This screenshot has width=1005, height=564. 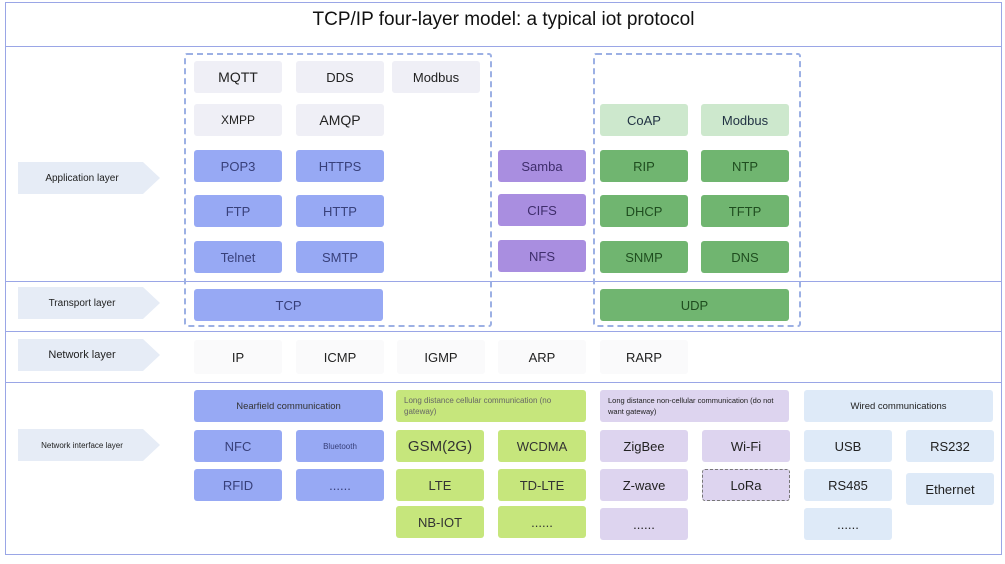 I want to click on protocol-box: CoAP, so click(x=644, y=120).